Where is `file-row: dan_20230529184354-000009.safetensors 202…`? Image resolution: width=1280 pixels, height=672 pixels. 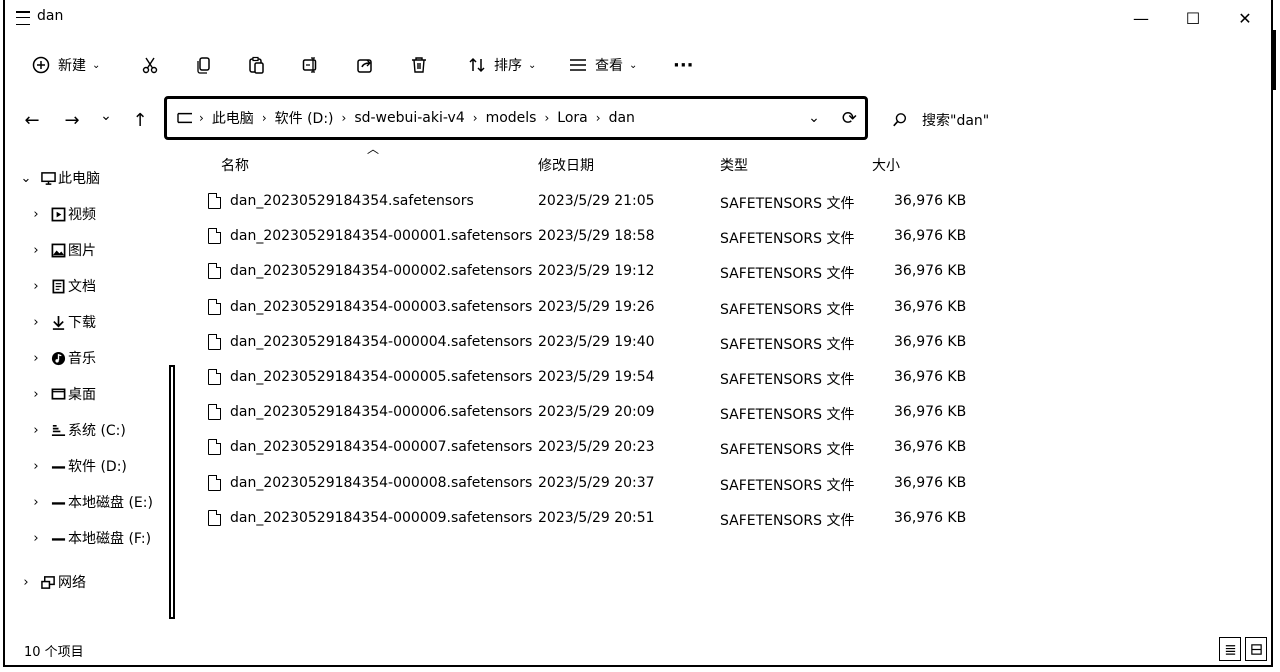 file-row: dan_20230529184354-000009.safetensors 202… is located at coordinates (588, 519).